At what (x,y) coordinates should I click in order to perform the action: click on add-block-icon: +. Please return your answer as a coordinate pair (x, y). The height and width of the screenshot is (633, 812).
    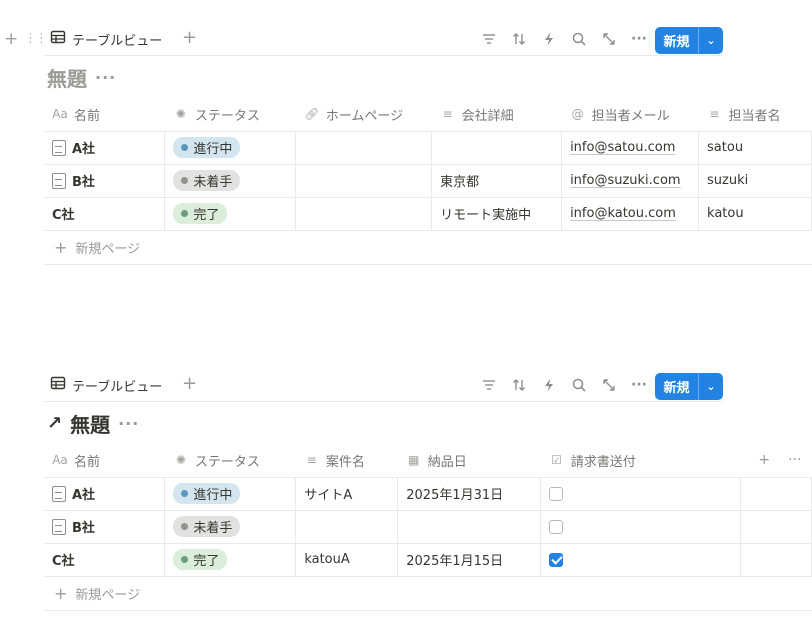
    Looking at the image, I should click on (11, 39).